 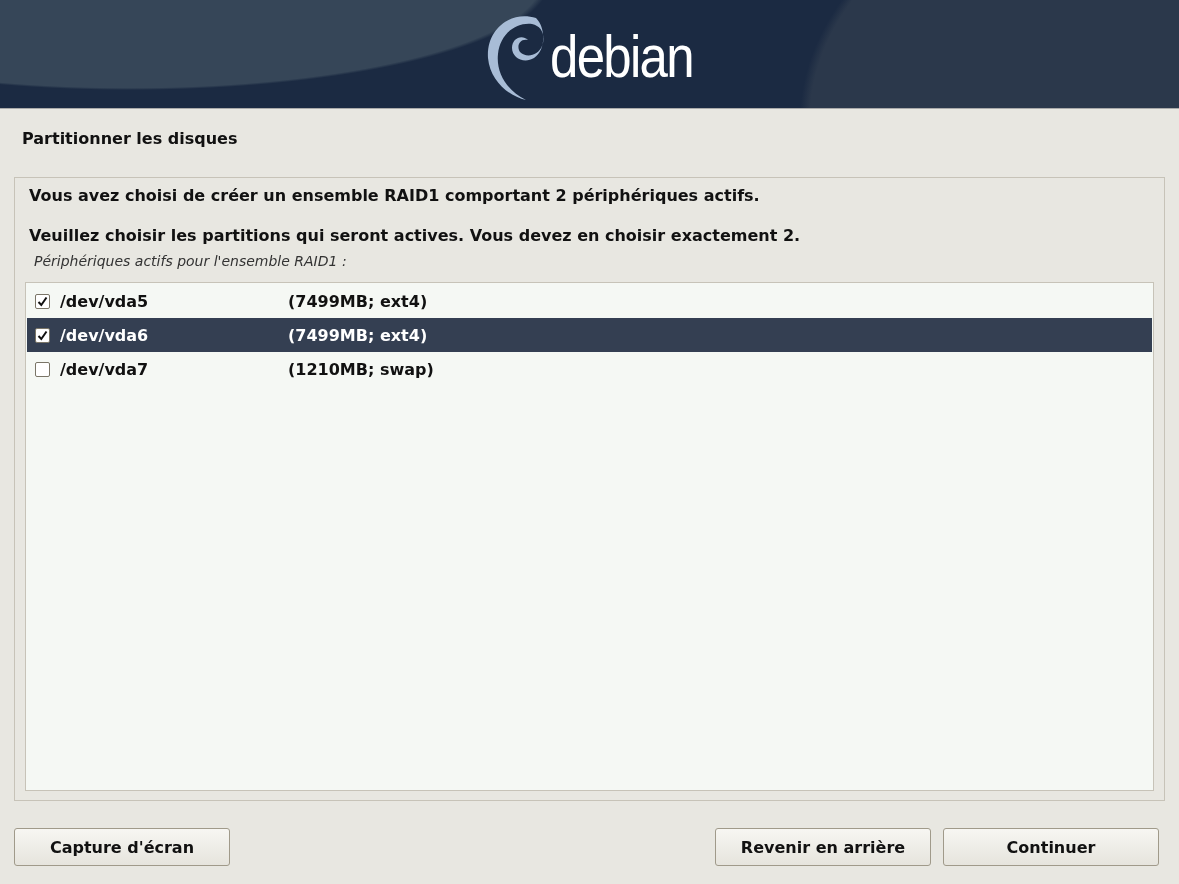 What do you see at coordinates (622, 56) in the screenshot?
I see `logo-text: debian` at bounding box center [622, 56].